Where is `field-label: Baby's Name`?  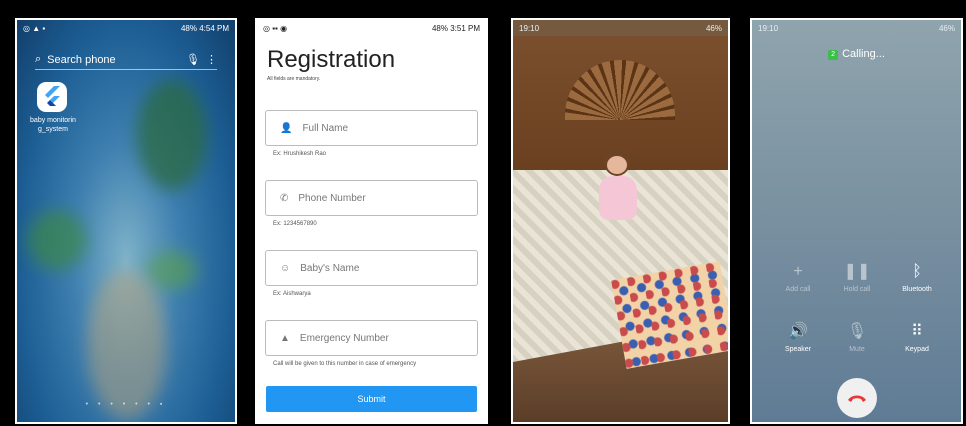
field-label: Baby's Name is located at coordinates (330, 268).